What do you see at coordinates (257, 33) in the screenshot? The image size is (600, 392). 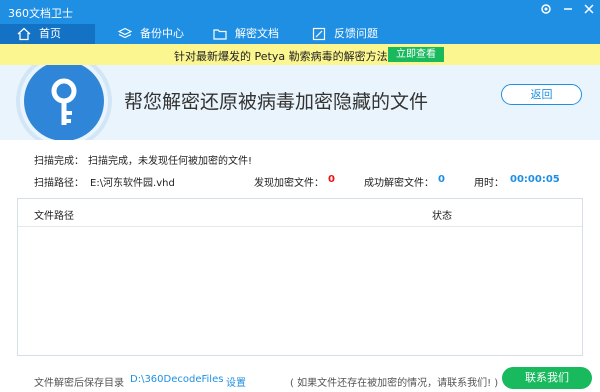 I see `tab-label: 解密文档` at bounding box center [257, 33].